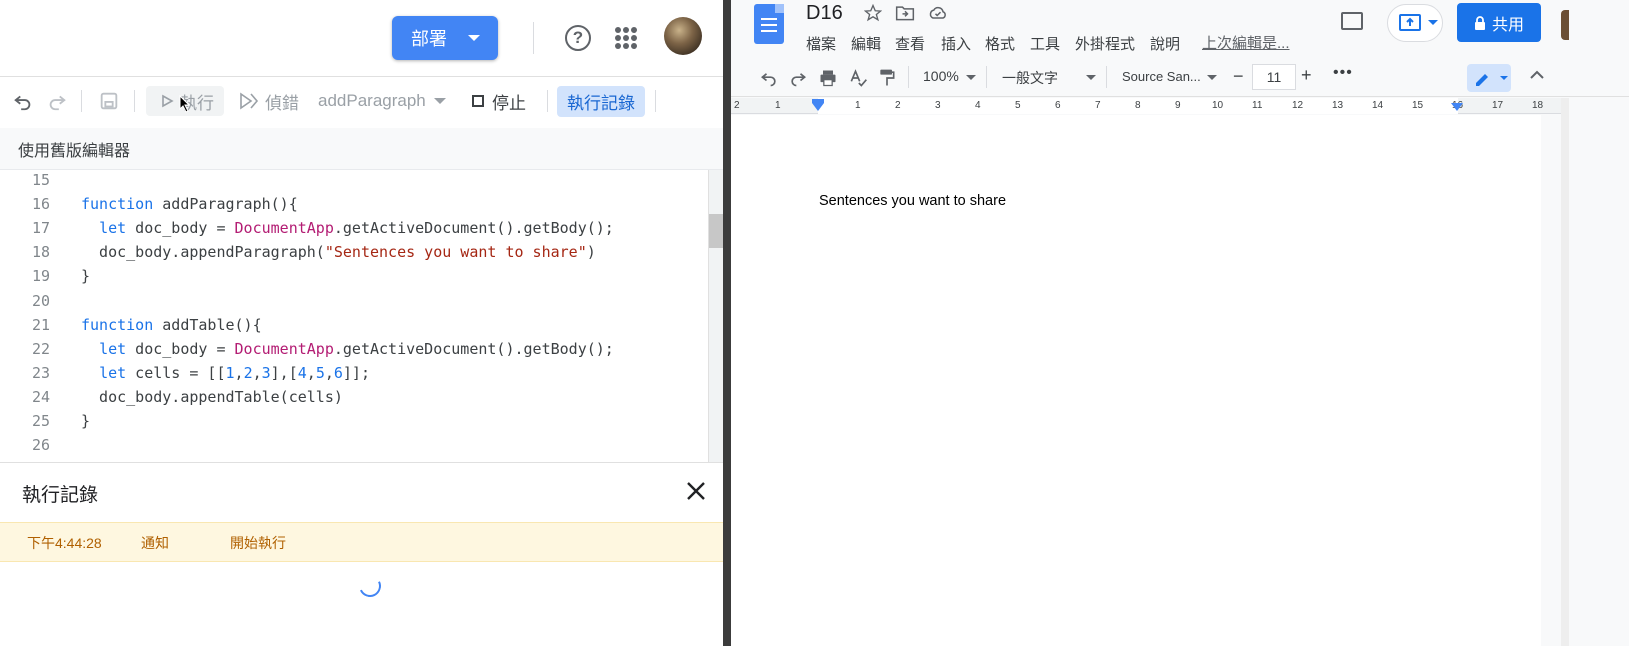 Image resolution: width=1629 pixels, height=646 pixels. What do you see at coordinates (818, 101) in the screenshot?
I see `first-line-indent-marker` at bounding box center [818, 101].